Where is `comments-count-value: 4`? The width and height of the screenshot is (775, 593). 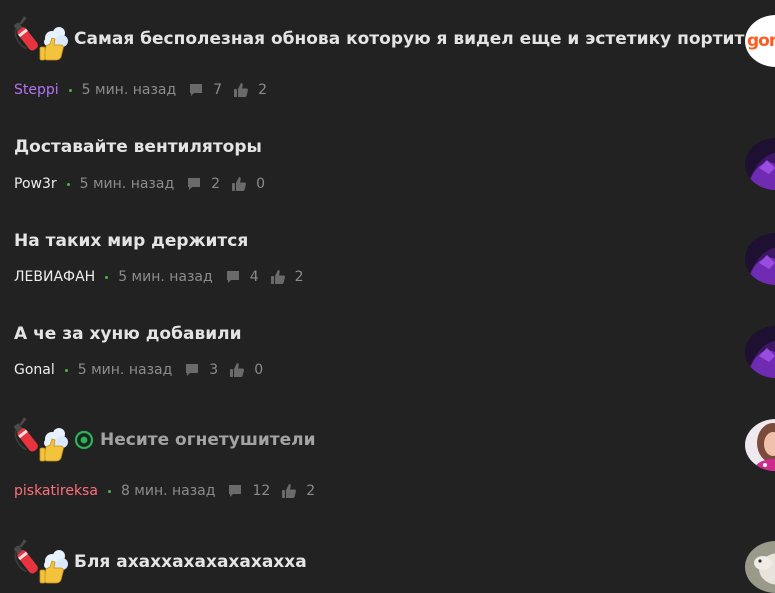
comments-count-value: 4 is located at coordinates (254, 277).